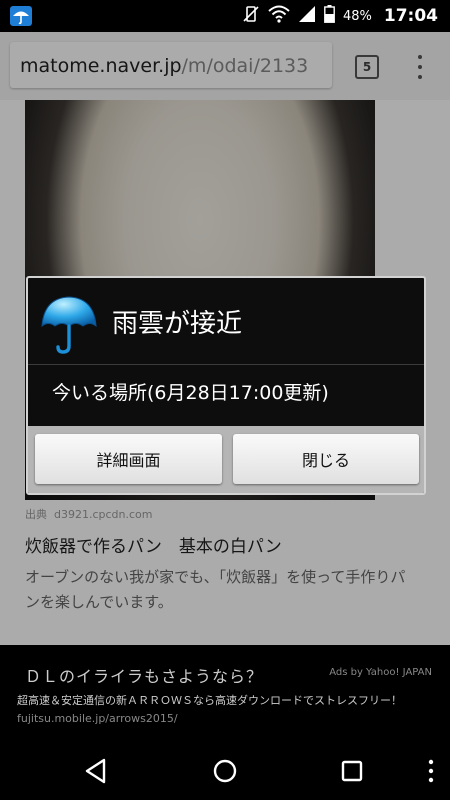 This screenshot has height=800, width=450. I want to click on ads-by-label: Ads by Yahoo! JAPAN, so click(380, 672).